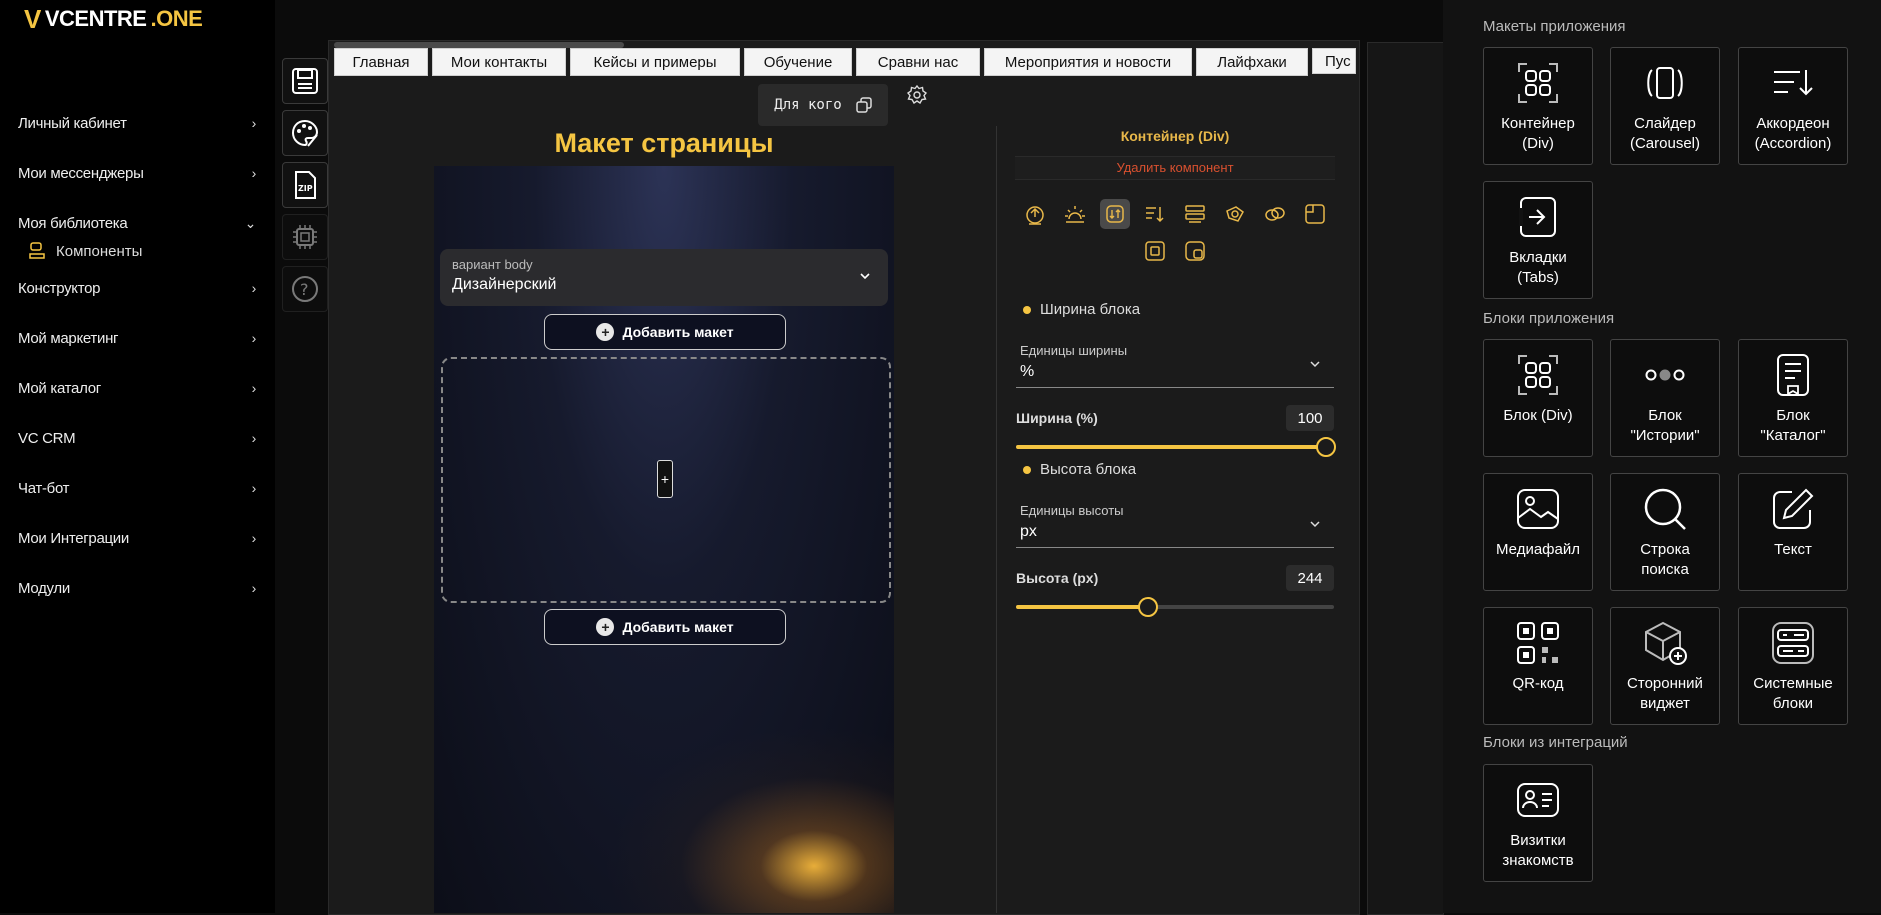 The image size is (1881, 915). What do you see at coordinates (1793, 106) in the screenshot?
I see `component-card-accordion: Аккордеон (Accordion)` at bounding box center [1793, 106].